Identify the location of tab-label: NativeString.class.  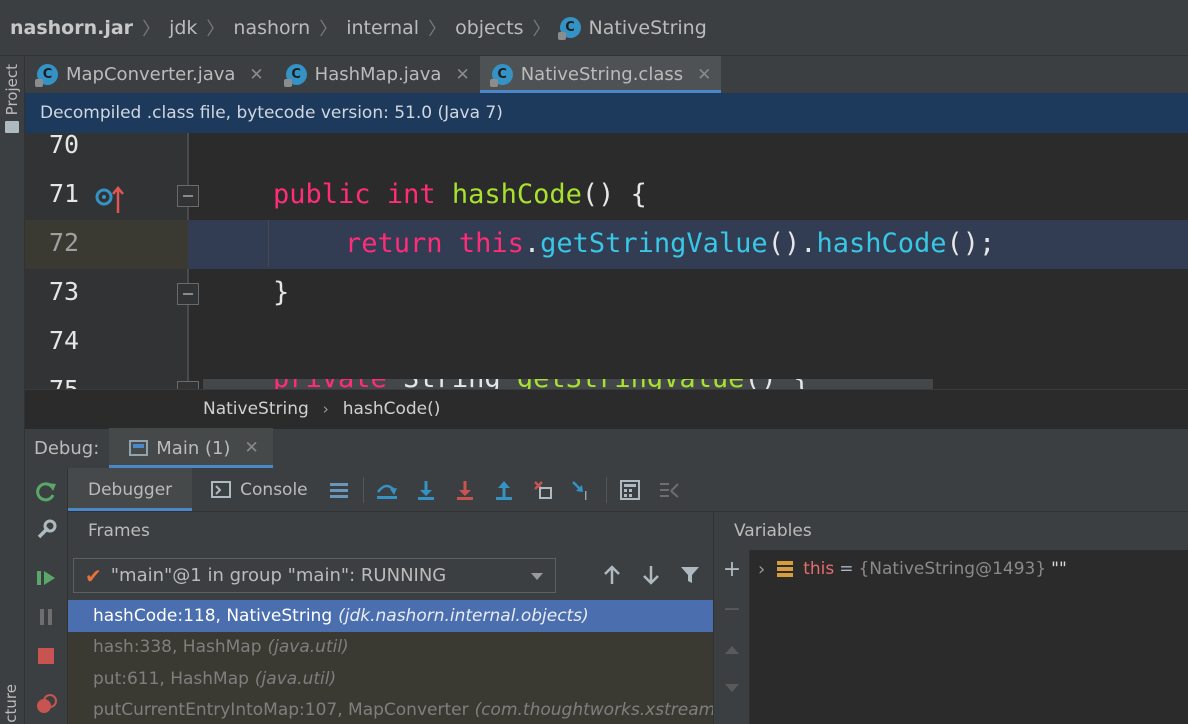
(602, 74).